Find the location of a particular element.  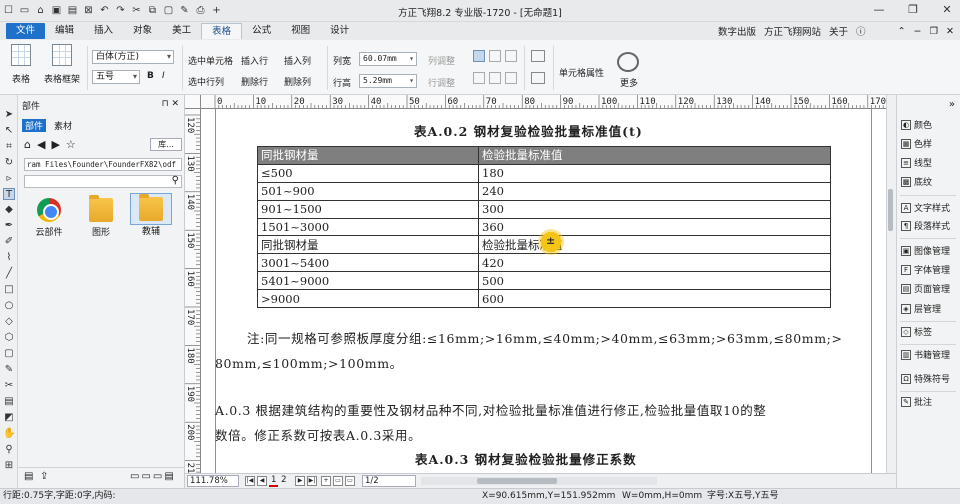

tab-view: 视图 is located at coordinates (300, 31).